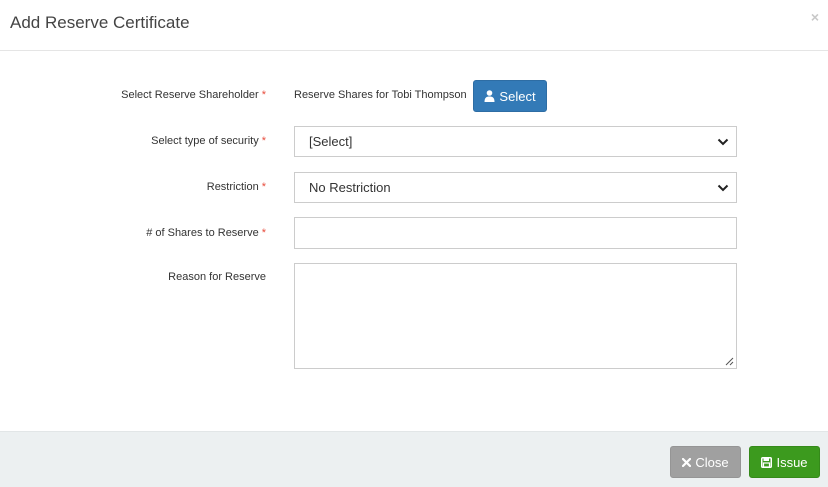 This screenshot has width=828, height=487. What do you see at coordinates (729, 361) in the screenshot?
I see `resize-handle-icon` at bounding box center [729, 361].